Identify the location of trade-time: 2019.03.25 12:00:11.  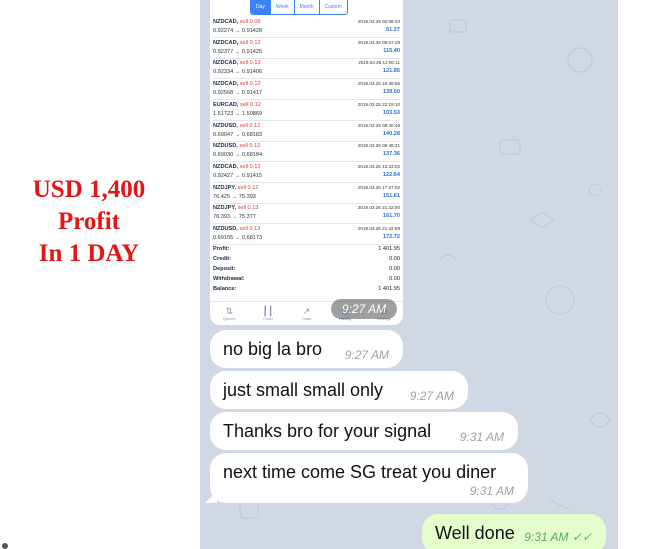
(379, 63).